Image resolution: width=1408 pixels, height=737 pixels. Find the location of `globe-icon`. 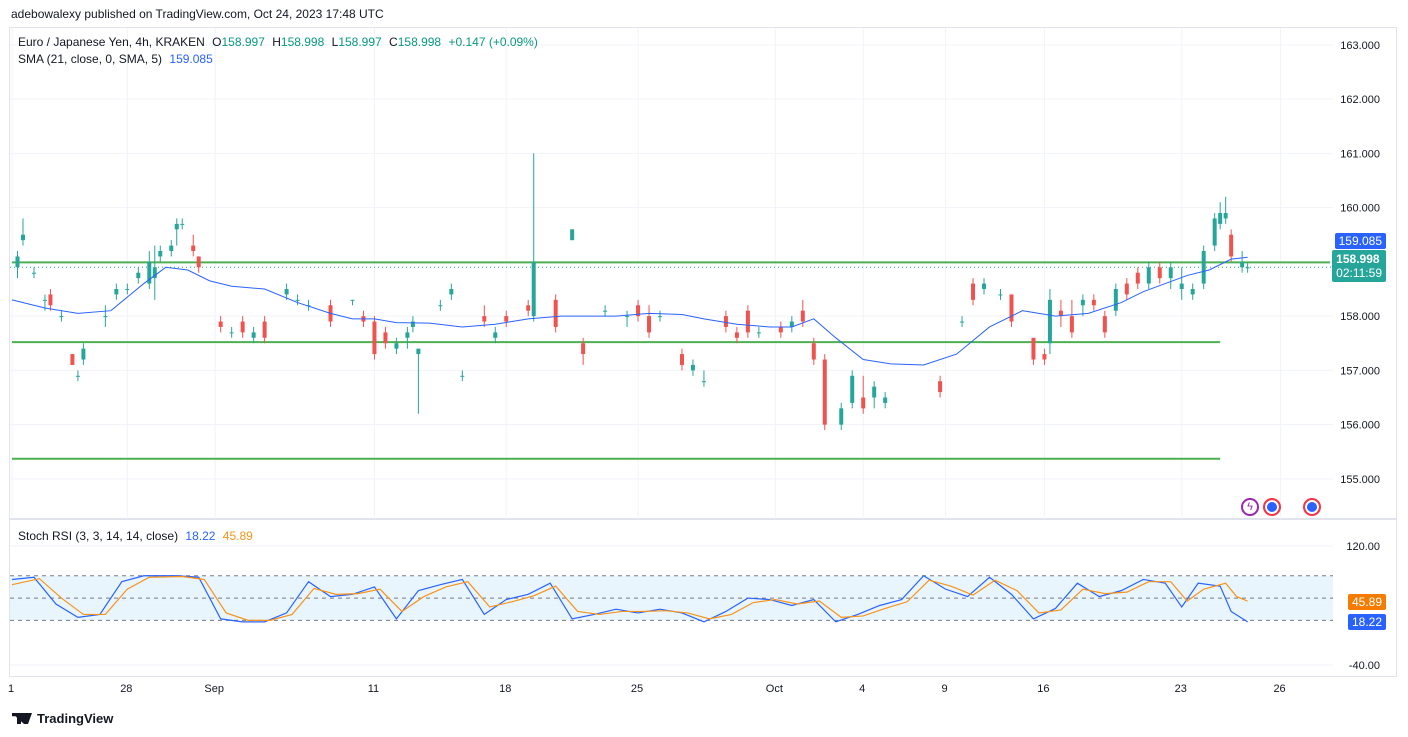

globe-icon is located at coordinates (1272, 507).